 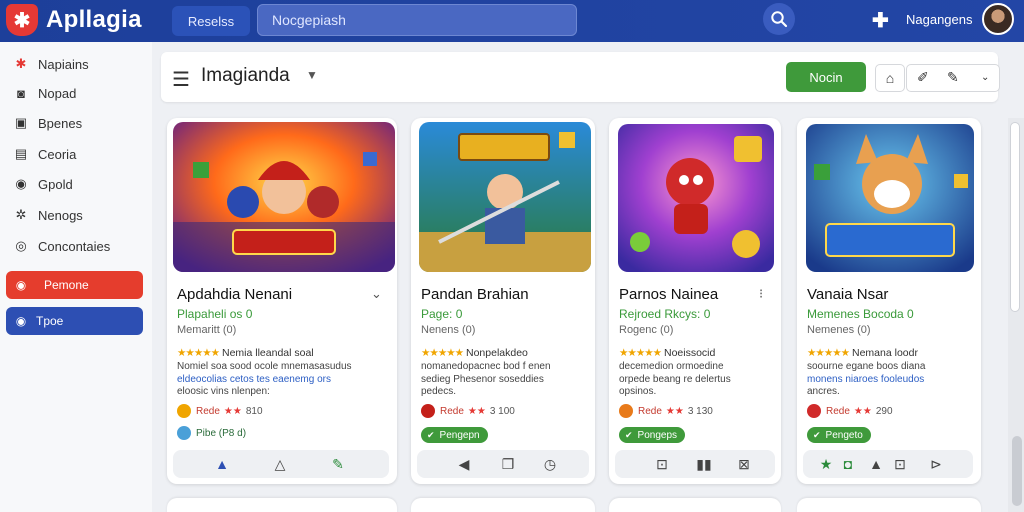 What do you see at coordinates (862, 353) in the screenshot?
I see `rating-line: ★★★★★ Nemana loodr` at bounding box center [862, 353].